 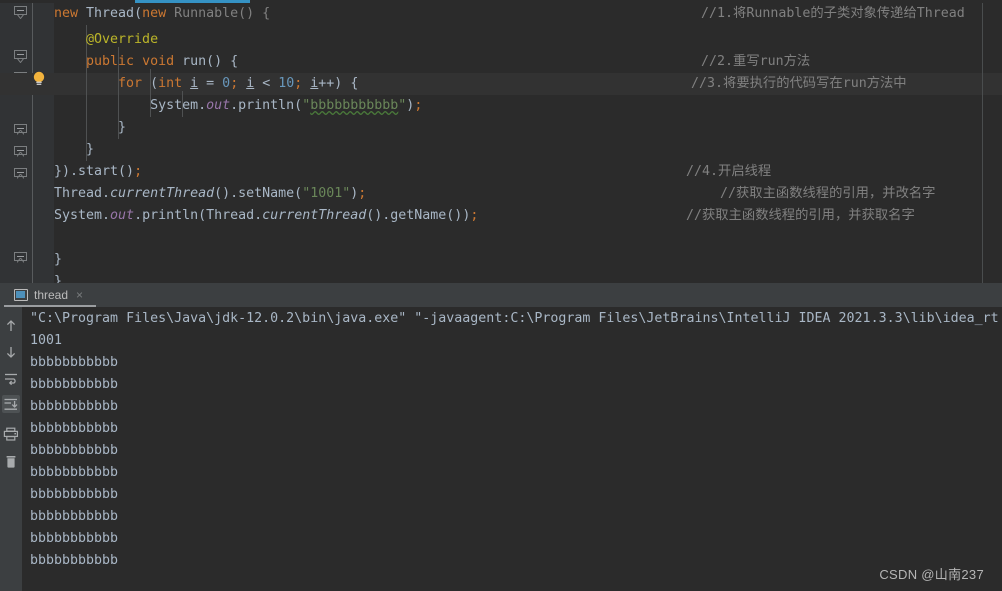 I want to click on code-token: ().setName(, so click(x=258, y=193).